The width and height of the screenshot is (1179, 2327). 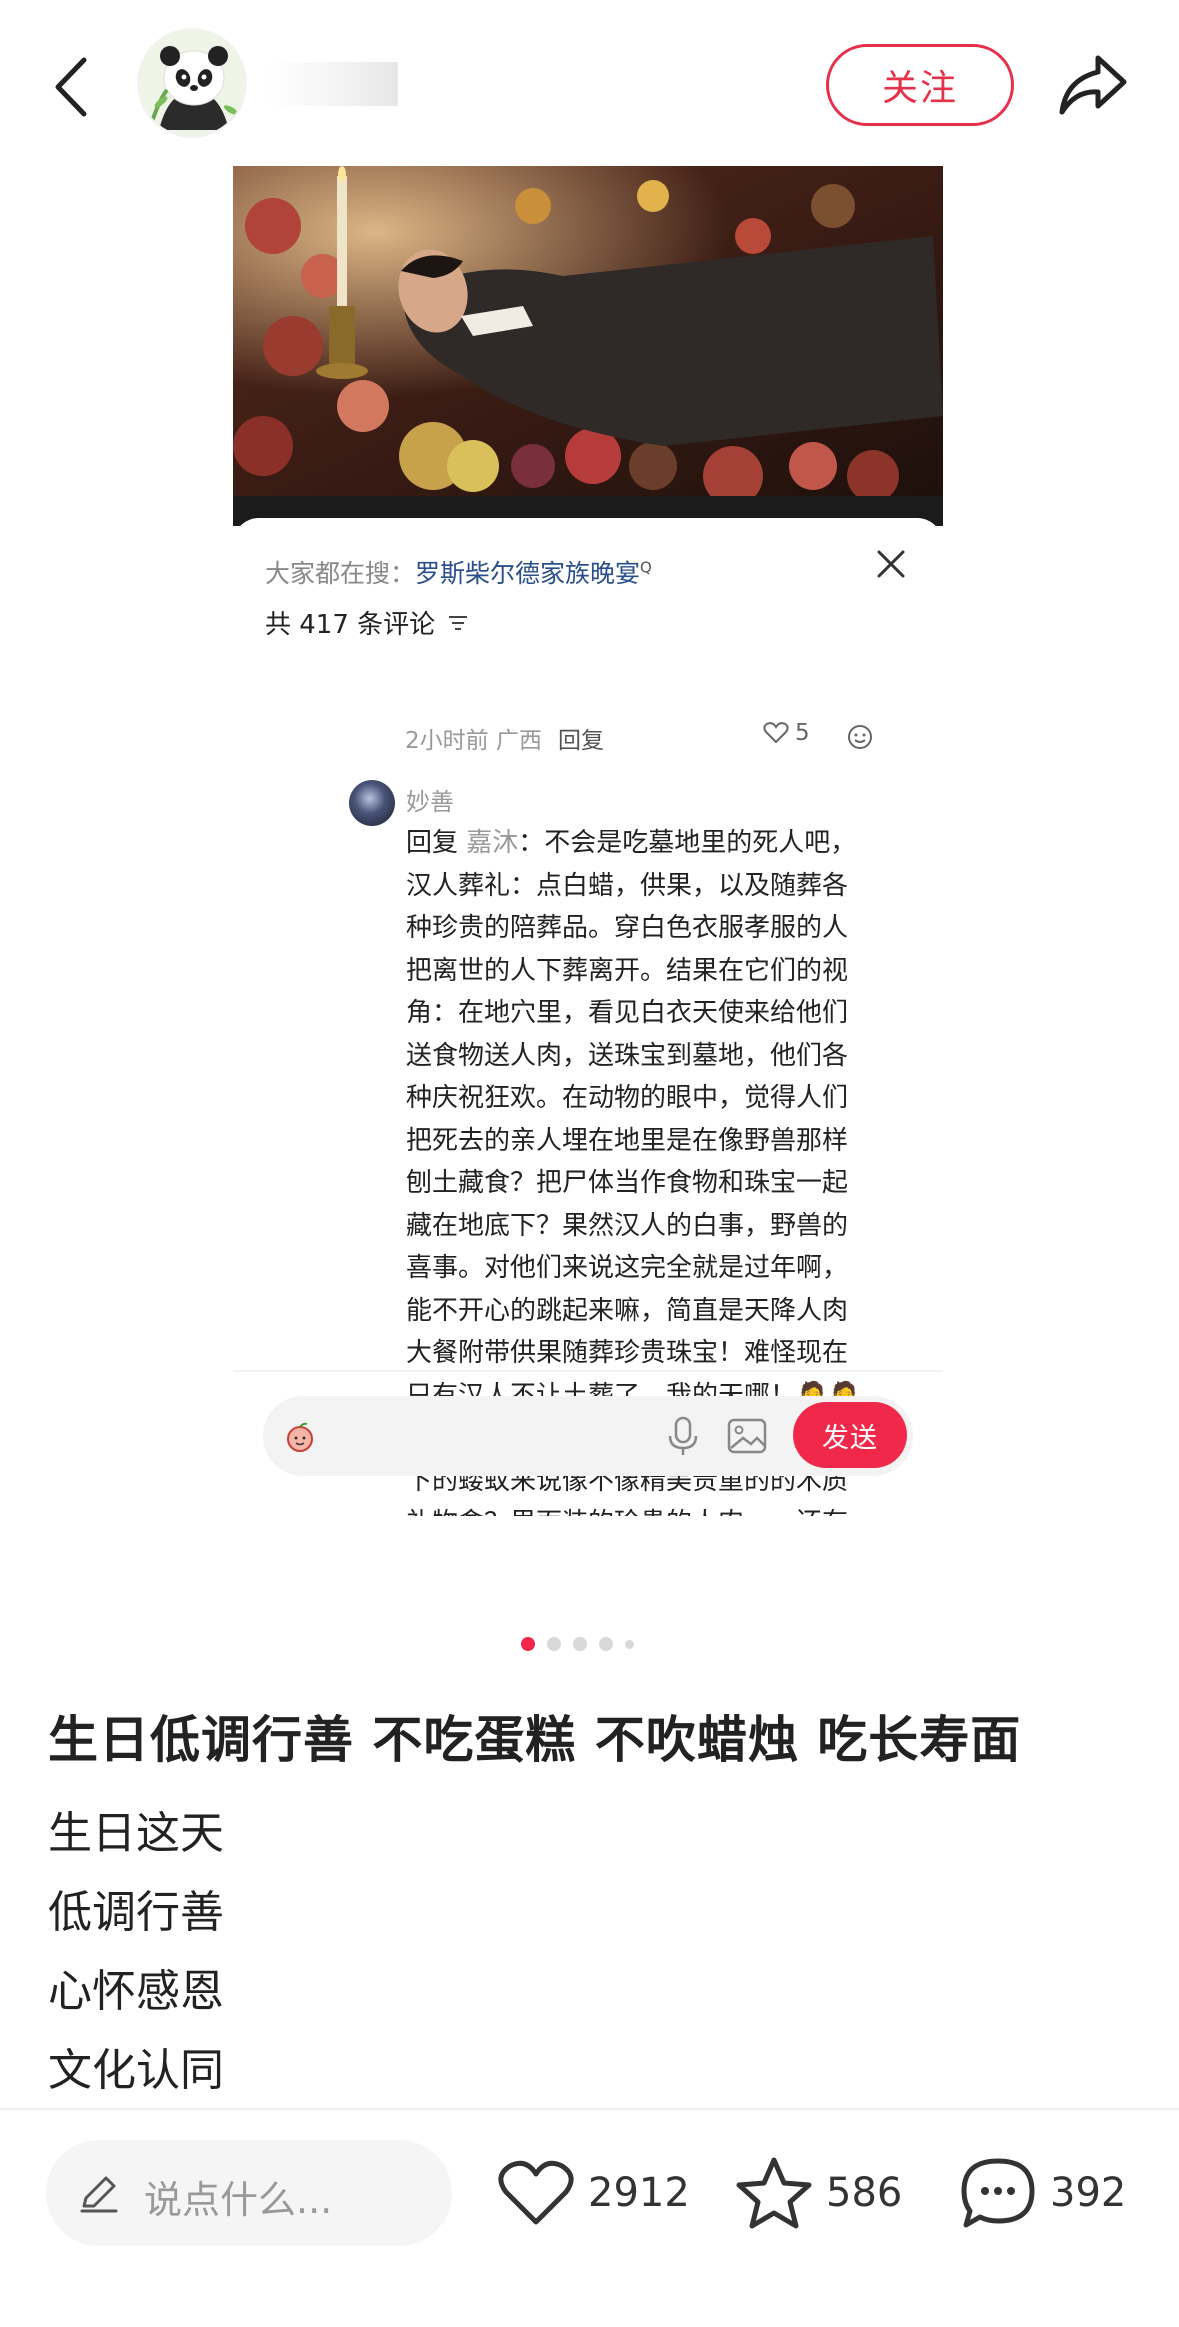 I want to click on chevron-left-icon, so click(x=71, y=87).